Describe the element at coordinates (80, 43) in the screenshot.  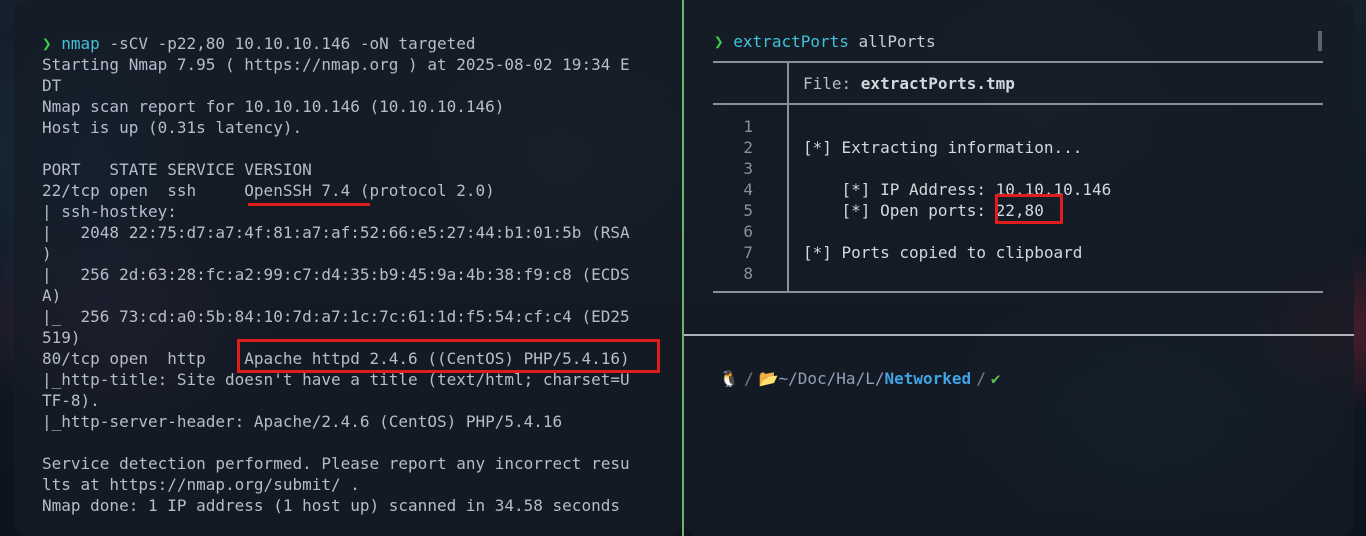
I see `command-name: nmap` at that location.